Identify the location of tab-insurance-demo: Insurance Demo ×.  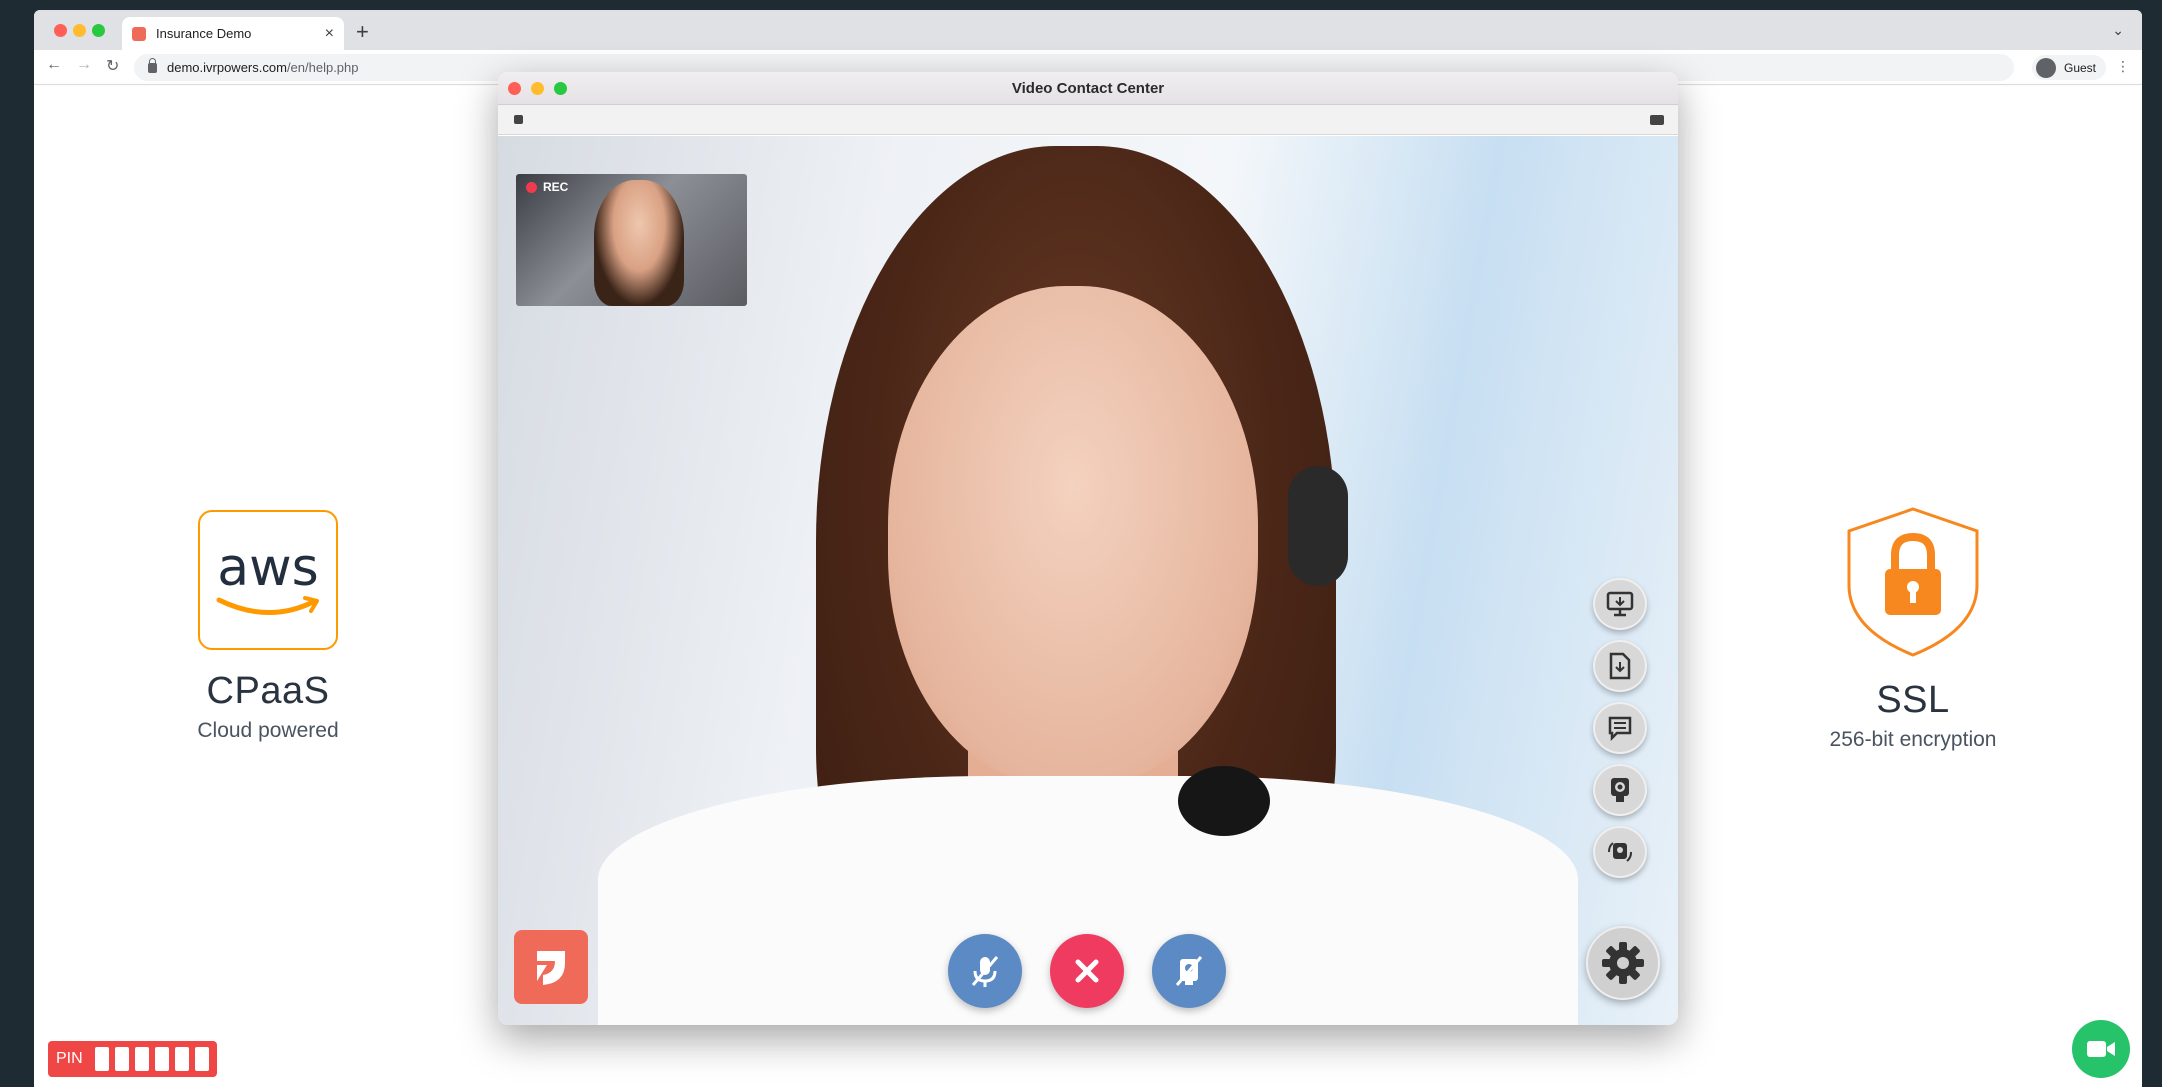
(233, 33).